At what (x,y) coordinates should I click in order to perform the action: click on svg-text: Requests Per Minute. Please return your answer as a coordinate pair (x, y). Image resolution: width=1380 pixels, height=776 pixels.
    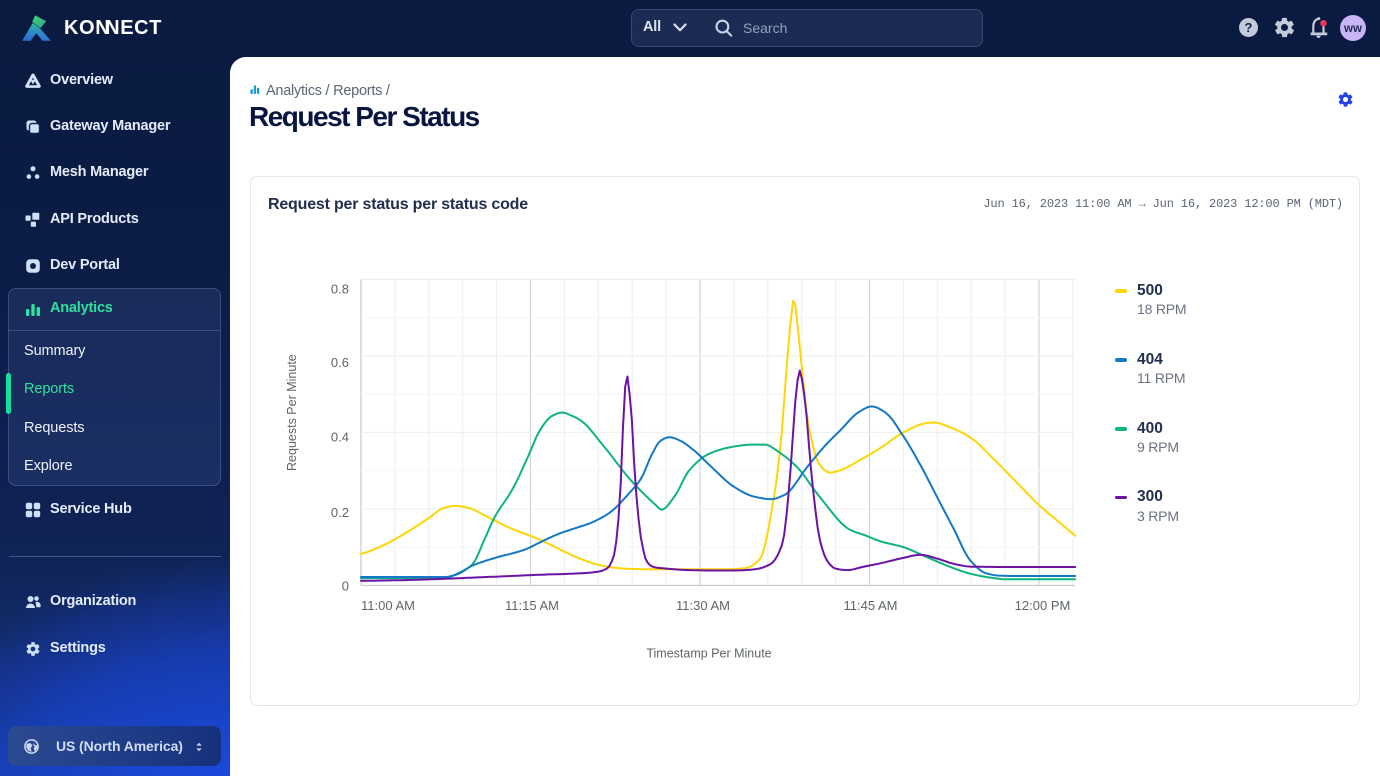
    Looking at the image, I should click on (292, 412).